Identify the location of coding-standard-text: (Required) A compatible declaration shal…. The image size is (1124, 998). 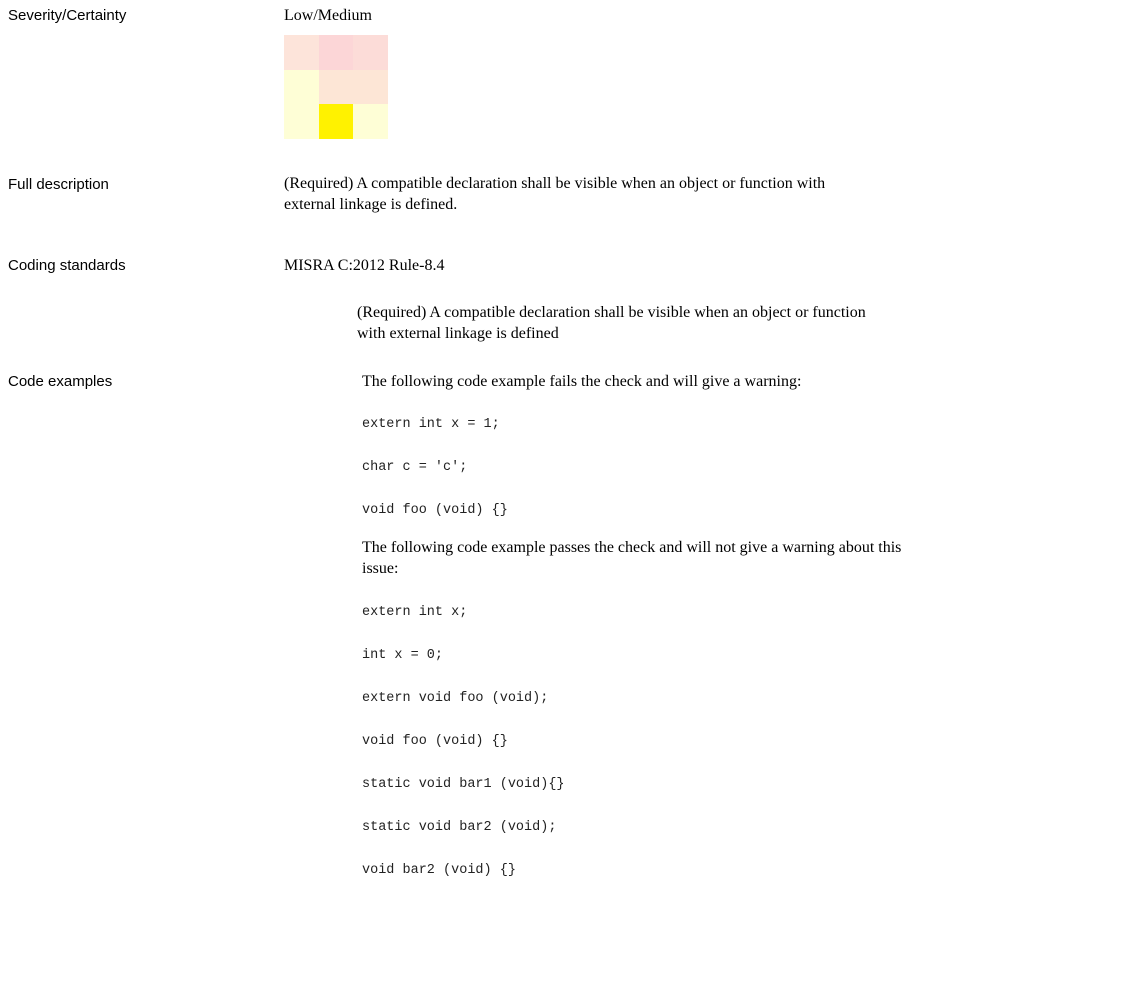
(611, 323).